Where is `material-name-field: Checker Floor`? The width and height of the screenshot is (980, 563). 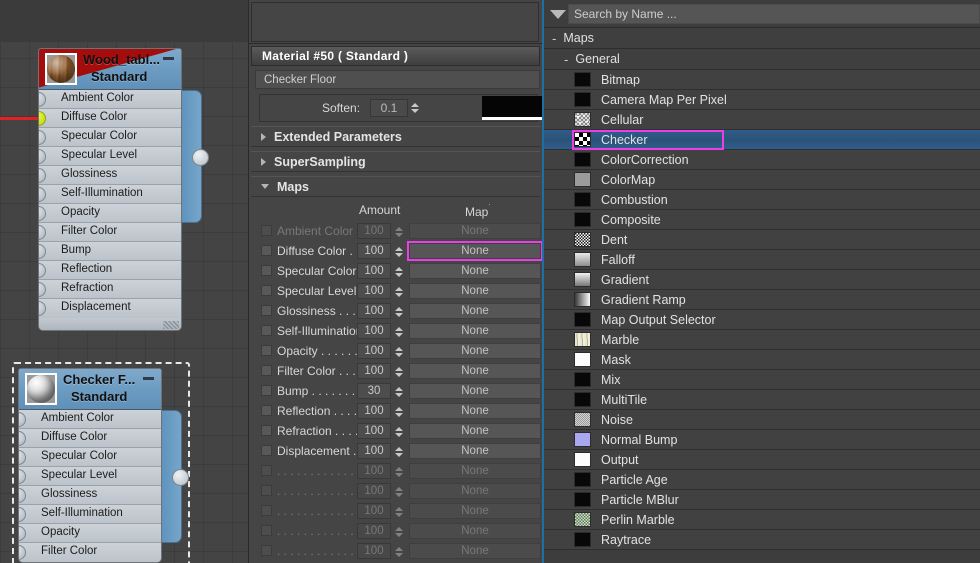 material-name-field: Checker Floor is located at coordinates (397, 79).